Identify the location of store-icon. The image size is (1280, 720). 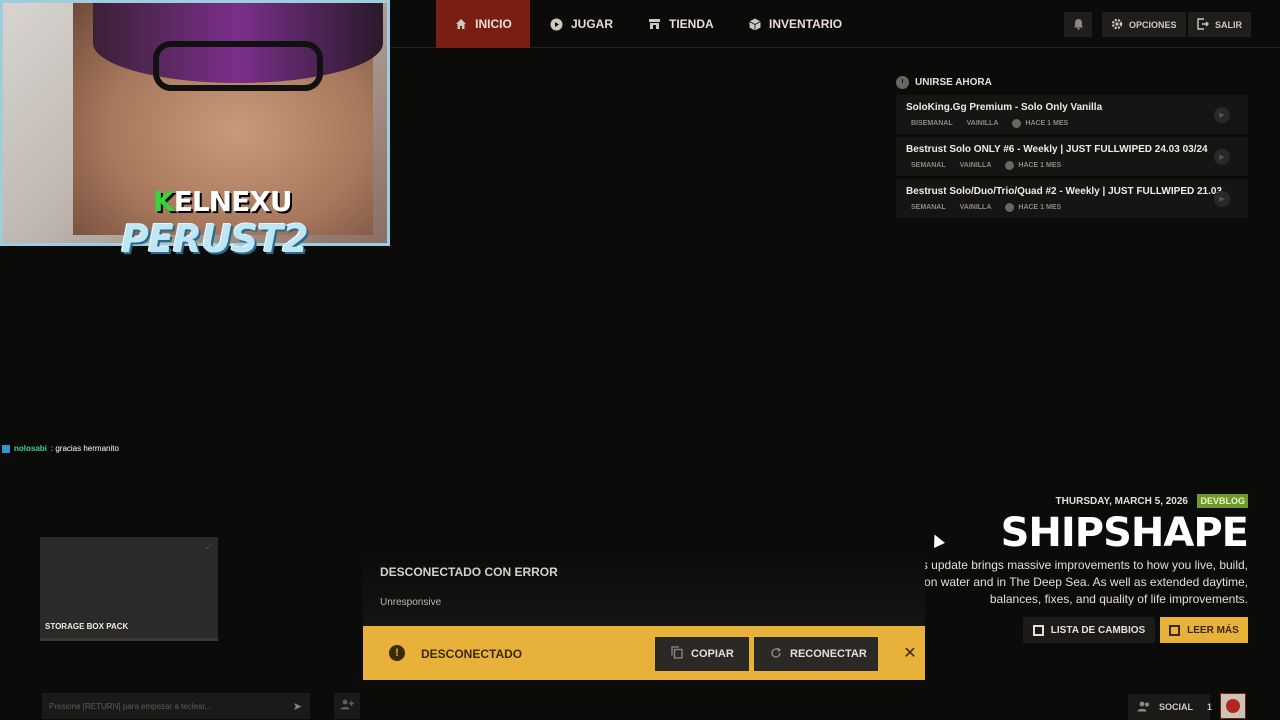
(654, 24).